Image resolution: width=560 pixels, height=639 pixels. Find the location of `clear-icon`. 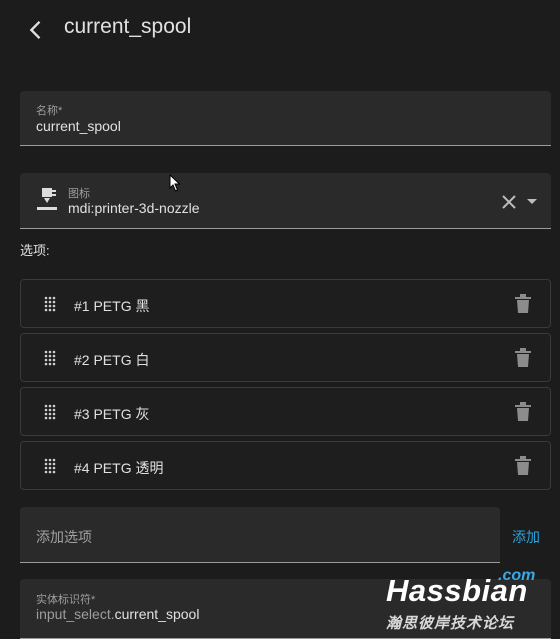

clear-icon is located at coordinates (509, 202).